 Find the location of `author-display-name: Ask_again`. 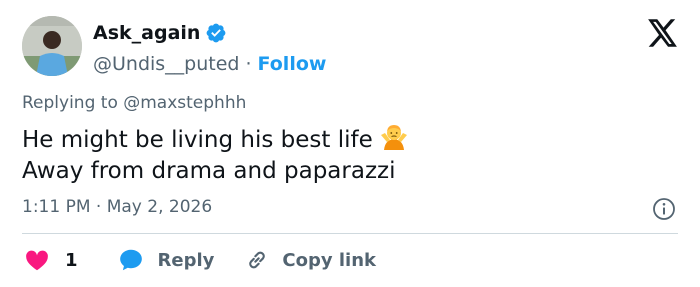

author-display-name: Ask_again is located at coordinates (146, 33).